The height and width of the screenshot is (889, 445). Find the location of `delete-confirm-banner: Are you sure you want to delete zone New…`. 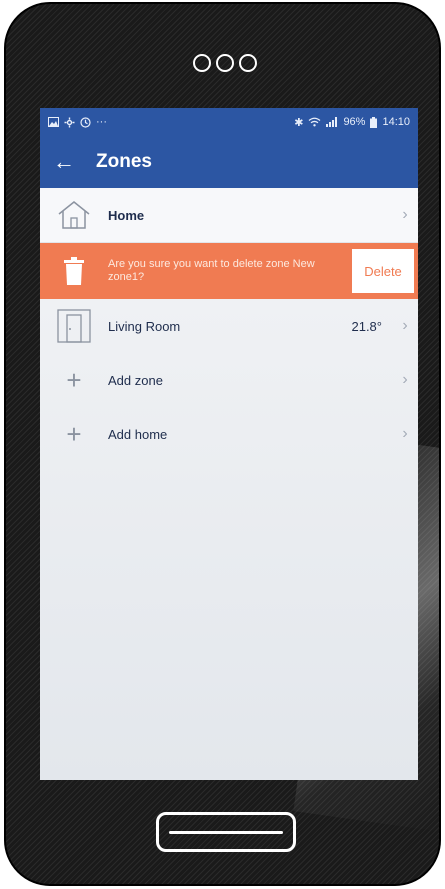

delete-confirm-banner: Are you sure you want to delete zone New… is located at coordinates (229, 271).